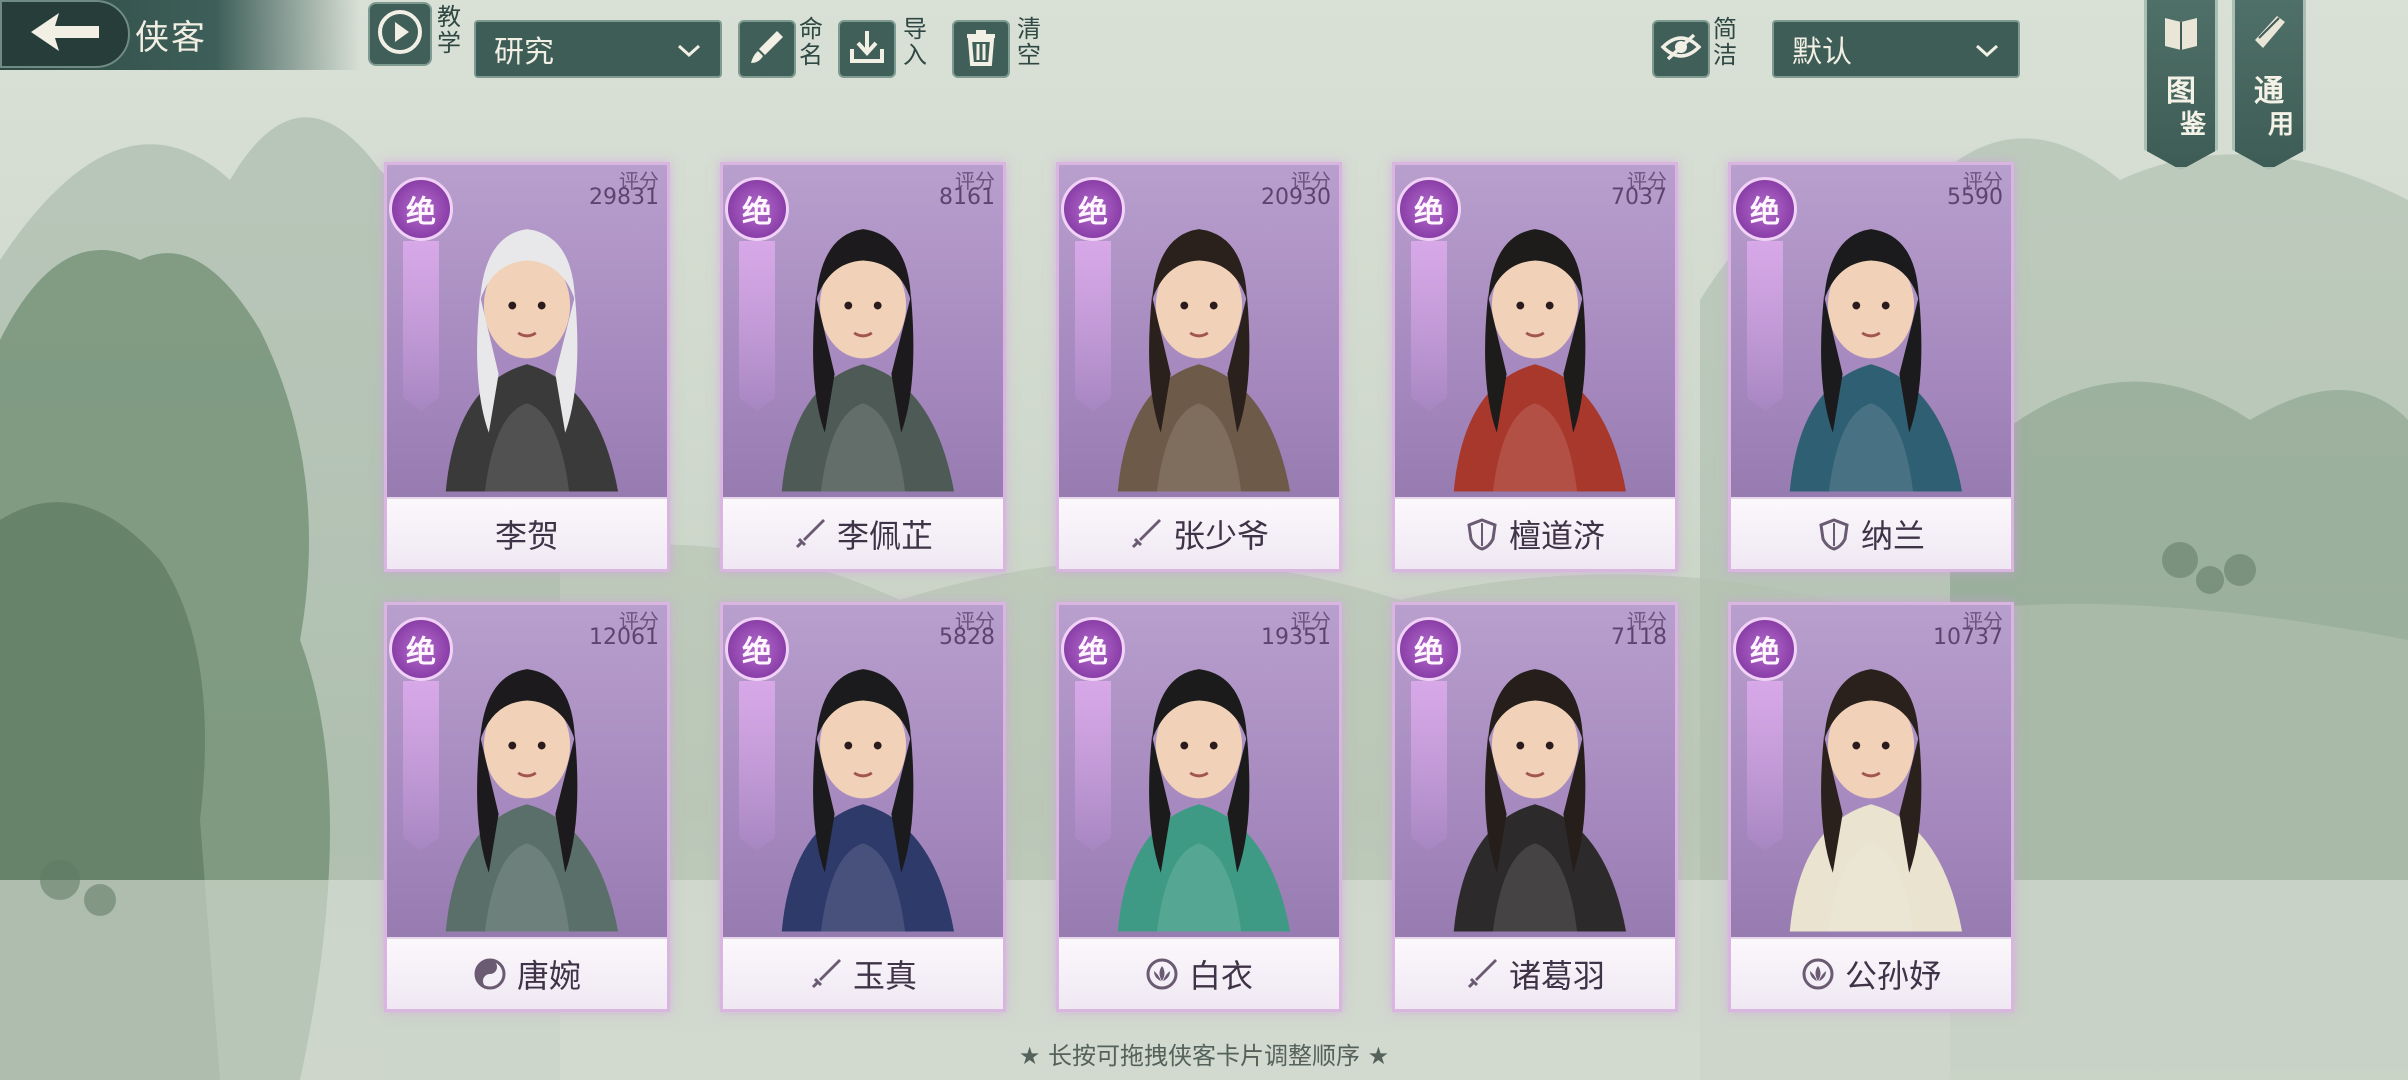 The height and width of the screenshot is (1080, 2408). What do you see at coordinates (967, 637) in the screenshot?
I see `score-value: 5828` at bounding box center [967, 637].